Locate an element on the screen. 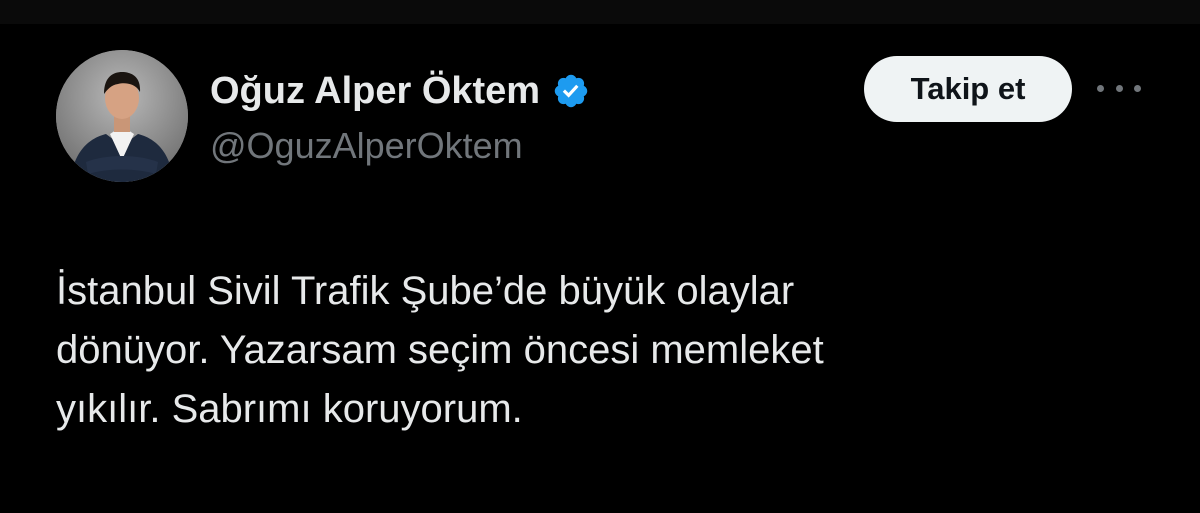 The height and width of the screenshot is (513, 1200). more-options-icon is located at coordinates (1119, 88).